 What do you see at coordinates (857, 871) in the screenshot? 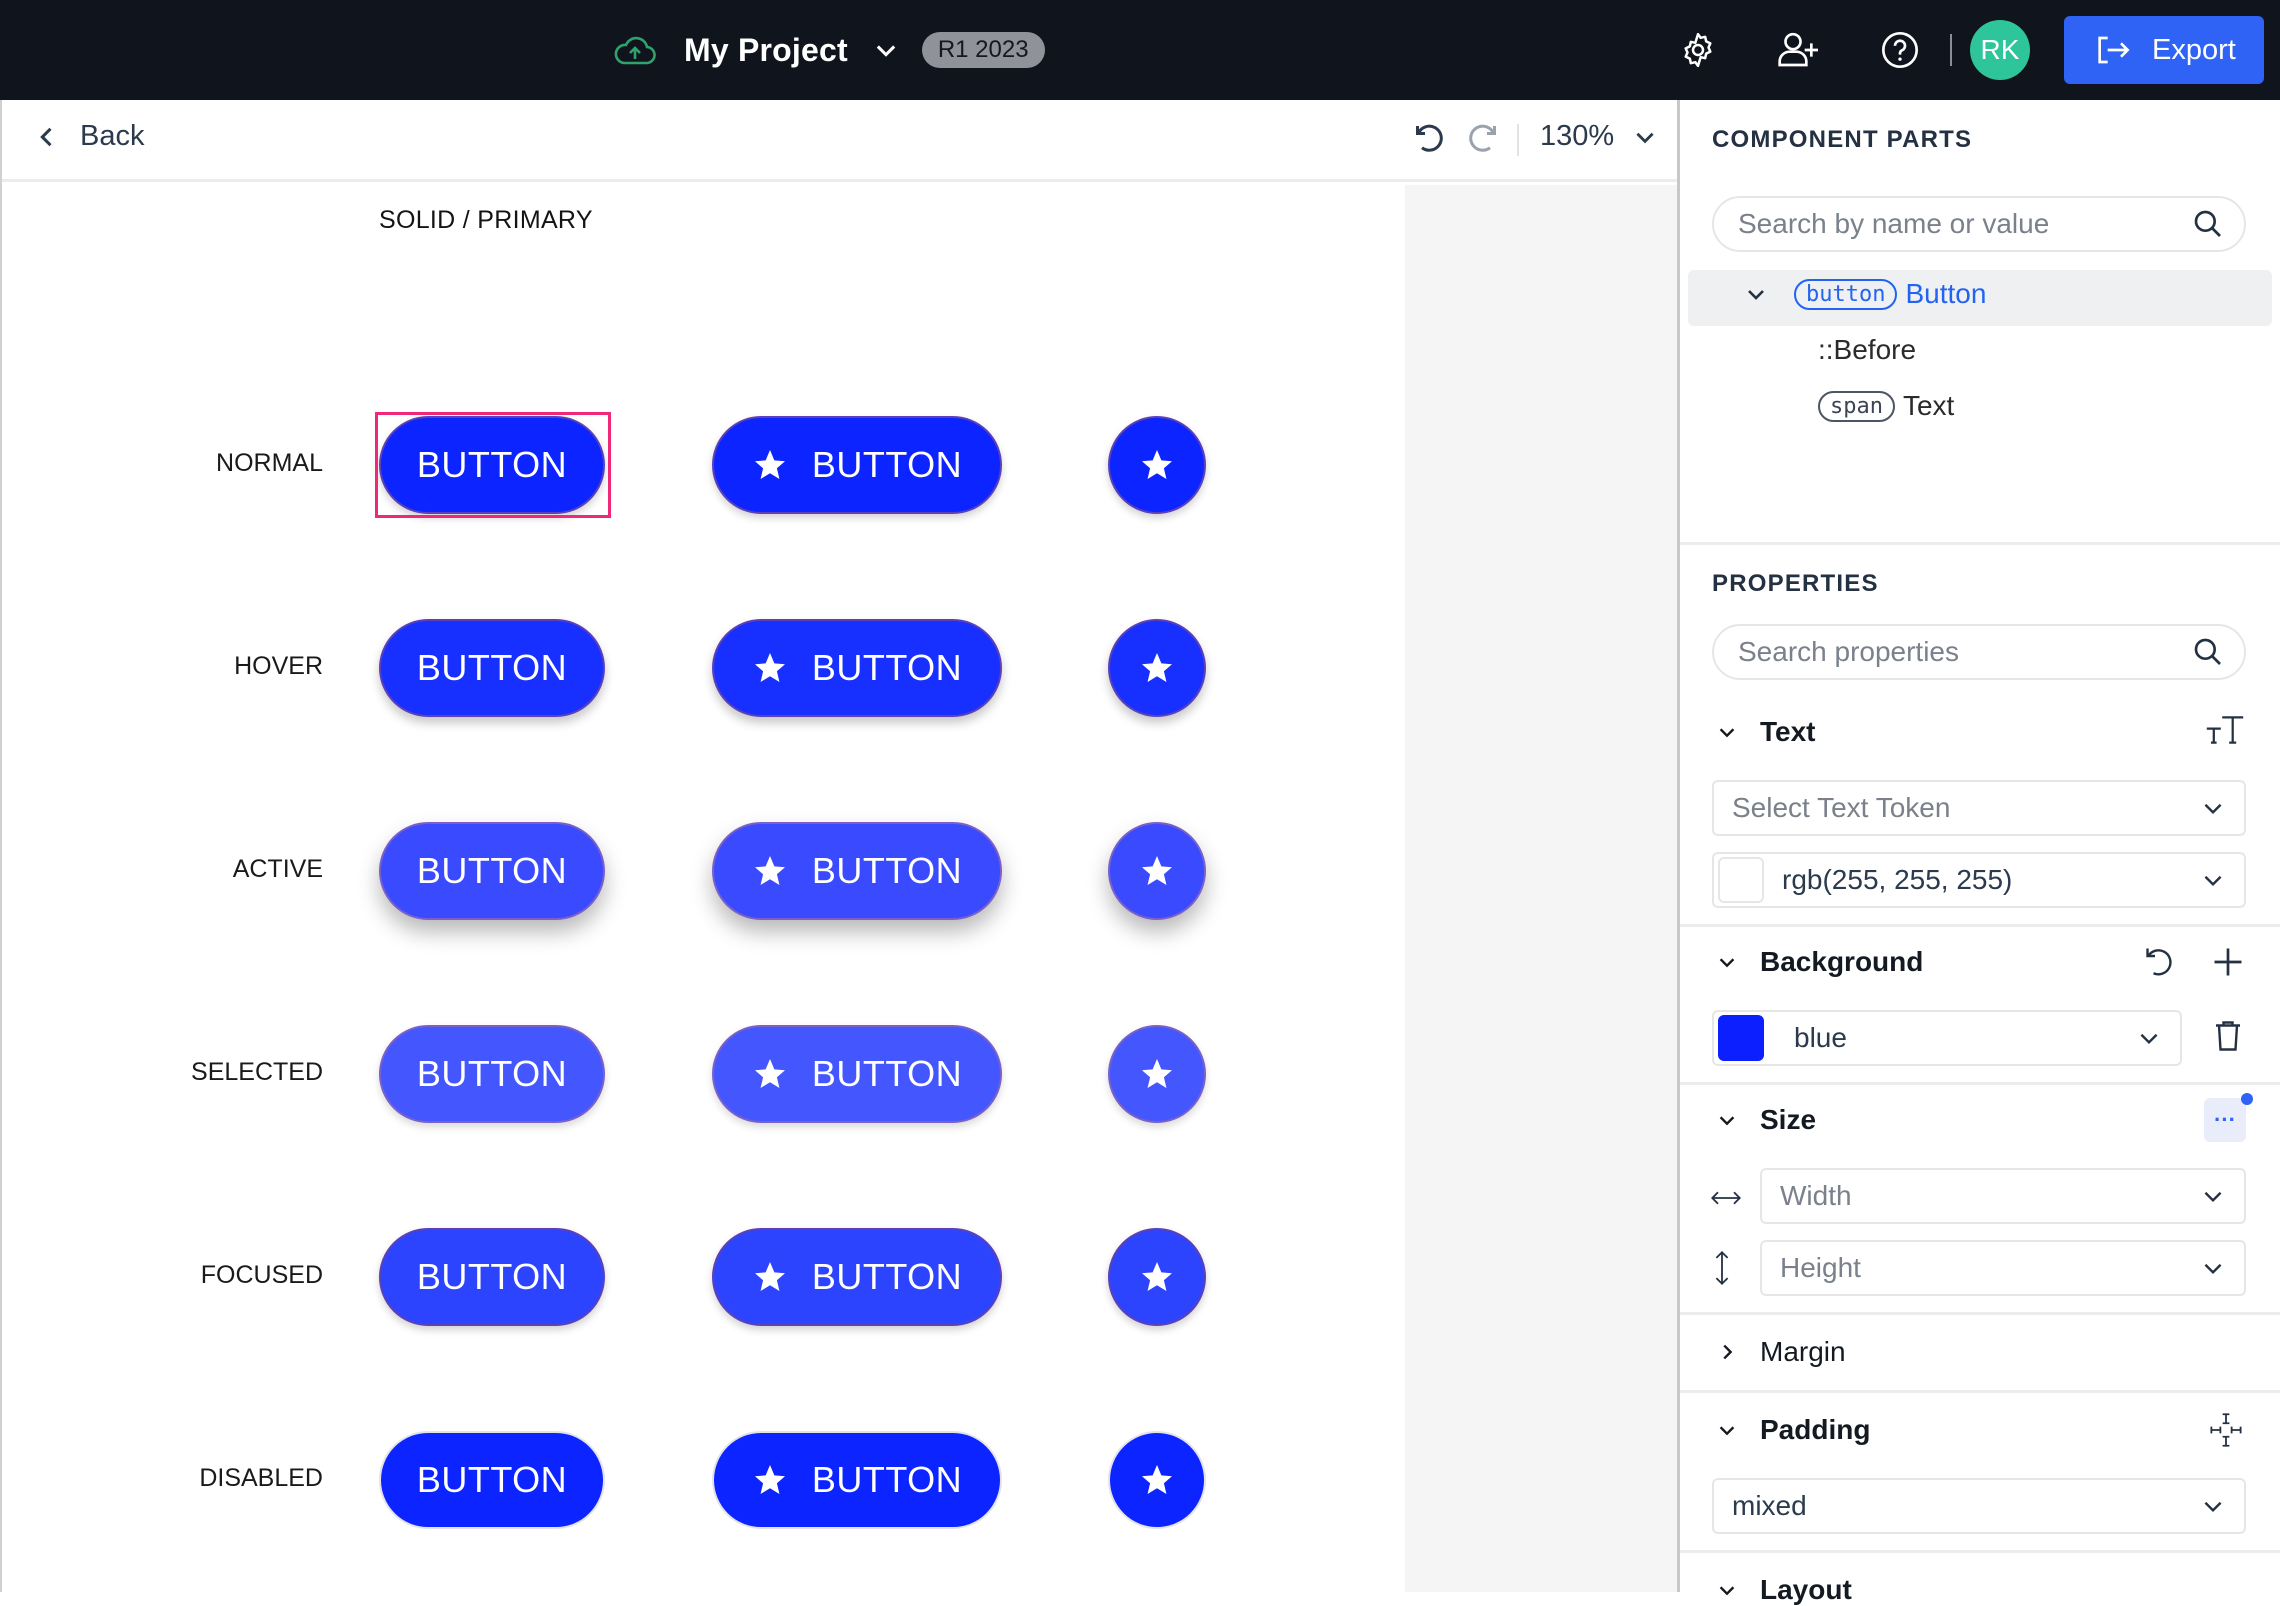
I see `preview-button-icon-text-active: BUTTON` at bounding box center [857, 871].